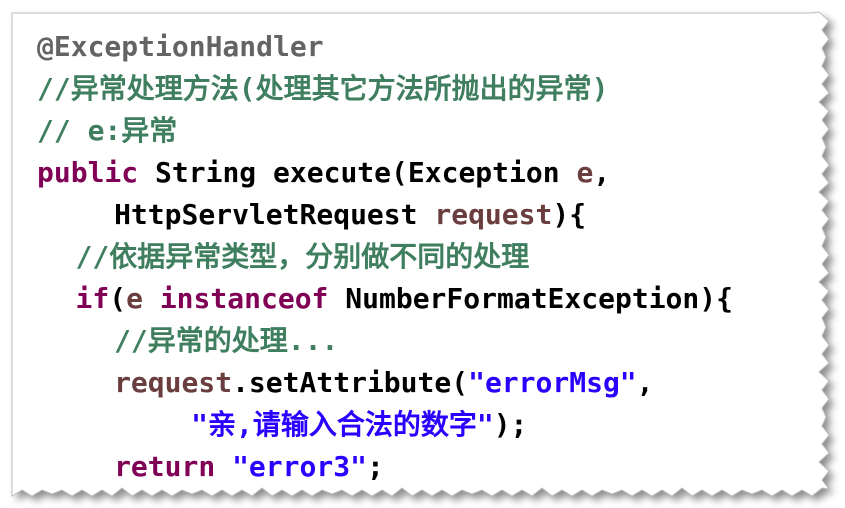  I want to click on code-line: if(e instanceof NumberFormatException){, so click(404, 299).